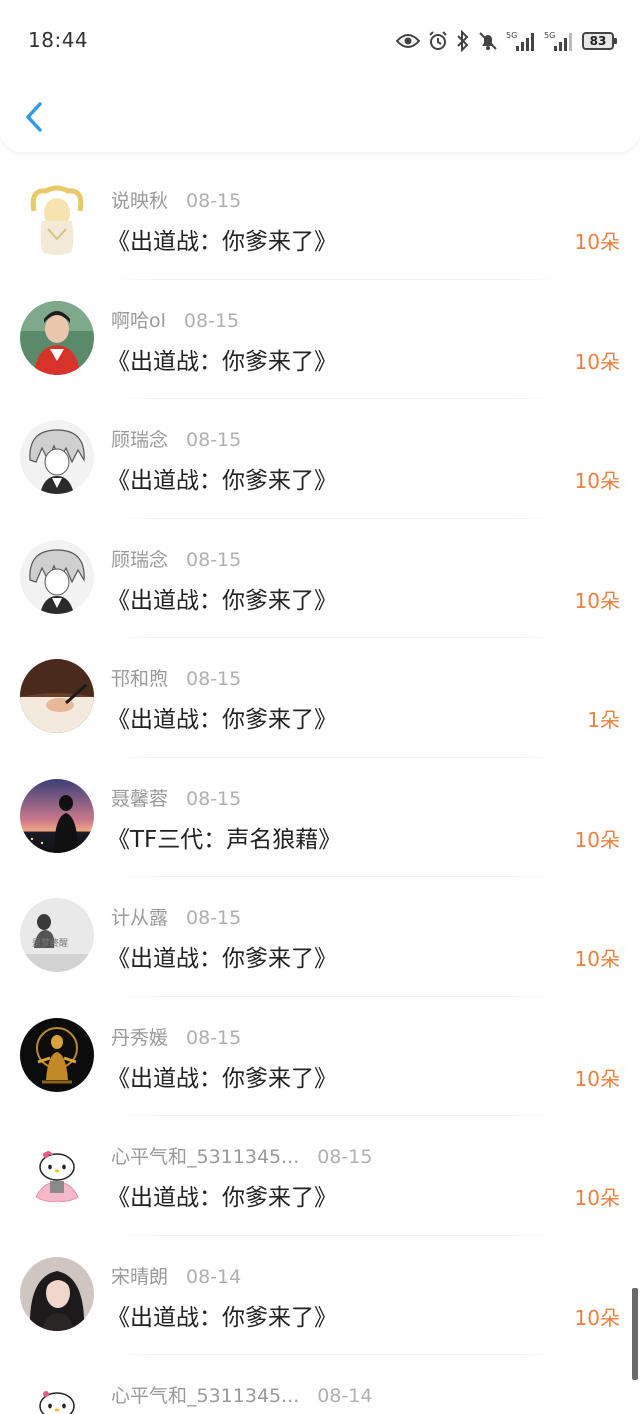  I want to click on avatar-caption: 是梦终醒, so click(50, 943).